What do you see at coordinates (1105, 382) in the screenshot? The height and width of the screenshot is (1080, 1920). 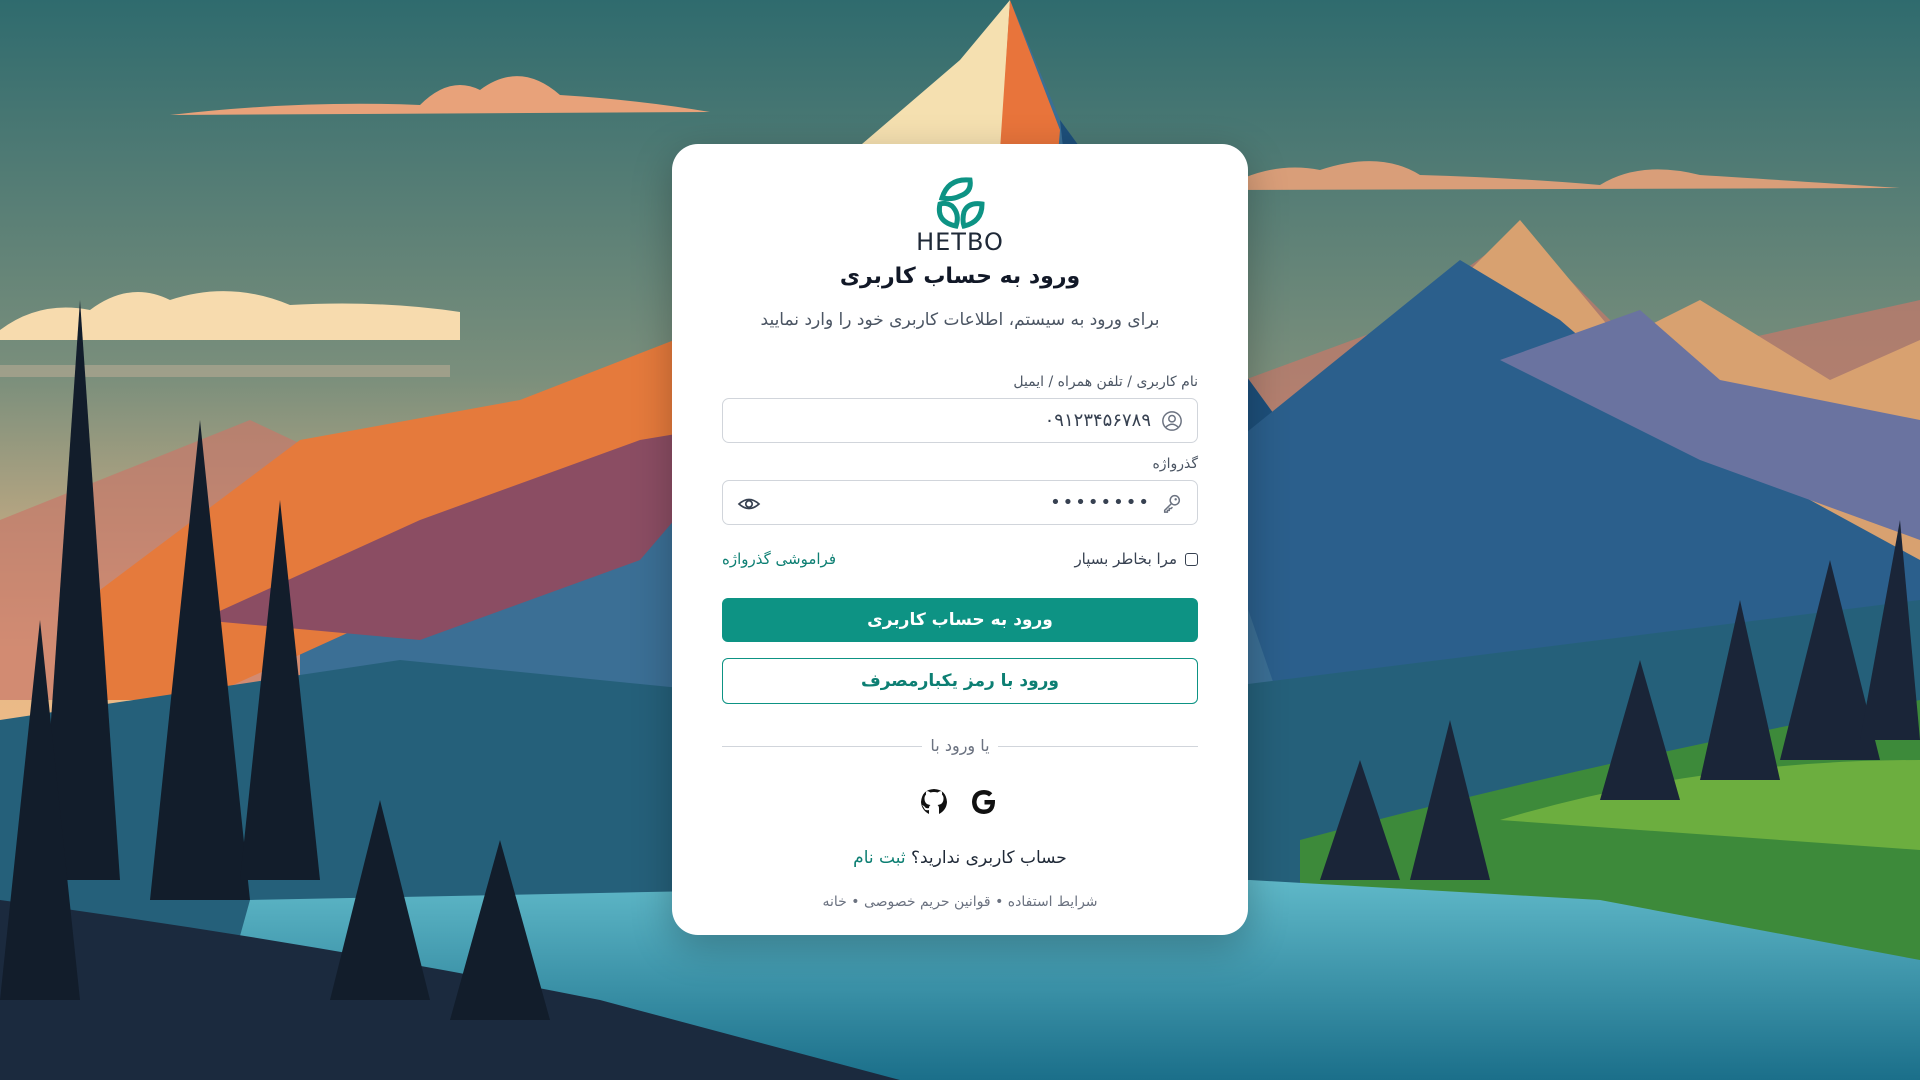 I see `username-label: نام کاربری / تلفن همراه / ایمیل` at bounding box center [1105, 382].